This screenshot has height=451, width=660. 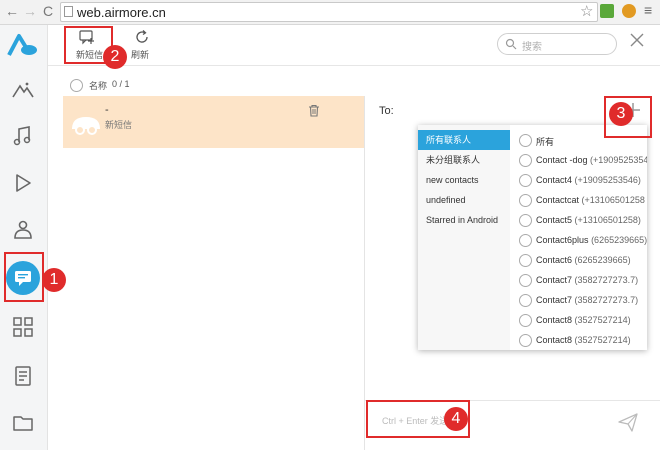 What do you see at coordinates (121, 84) in the screenshot?
I see `header-count: 0 / 1` at bounding box center [121, 84].